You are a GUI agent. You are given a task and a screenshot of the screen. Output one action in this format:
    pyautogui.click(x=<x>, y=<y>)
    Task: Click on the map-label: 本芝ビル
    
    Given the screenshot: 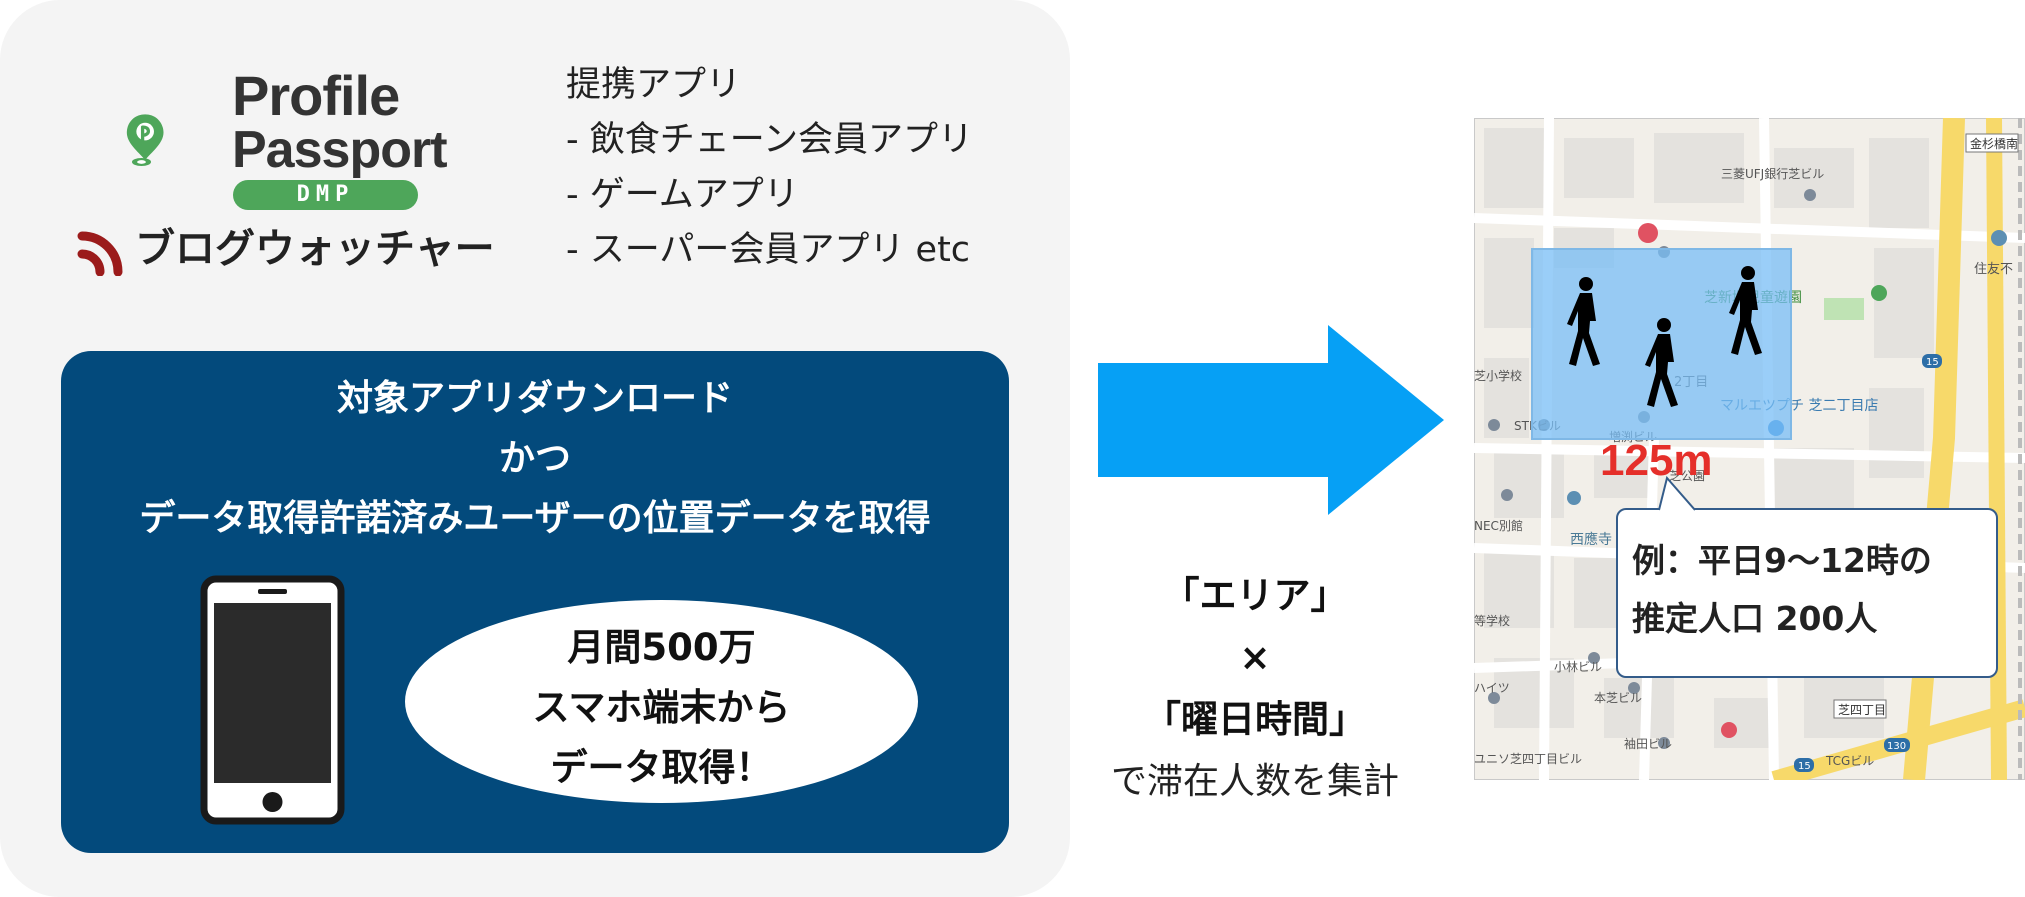 What is the action you would take?
    pyautogui.click(x=1618, y=697)
    